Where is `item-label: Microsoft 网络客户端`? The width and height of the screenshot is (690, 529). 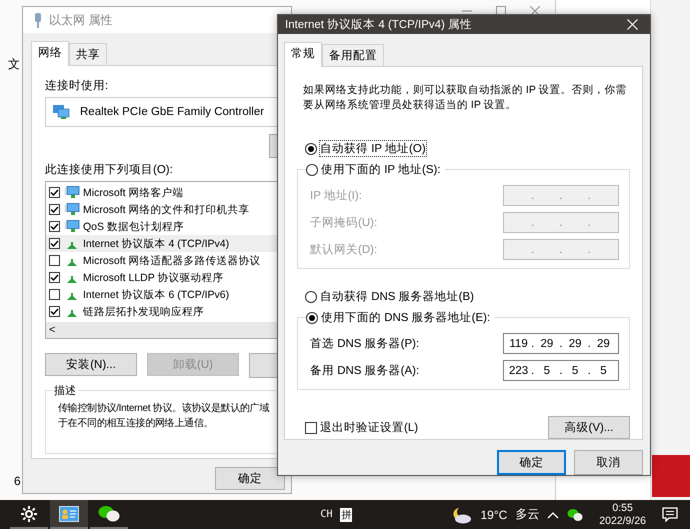 item-label: Microsoft 网络客户端 is located at coordinates (133, 193).